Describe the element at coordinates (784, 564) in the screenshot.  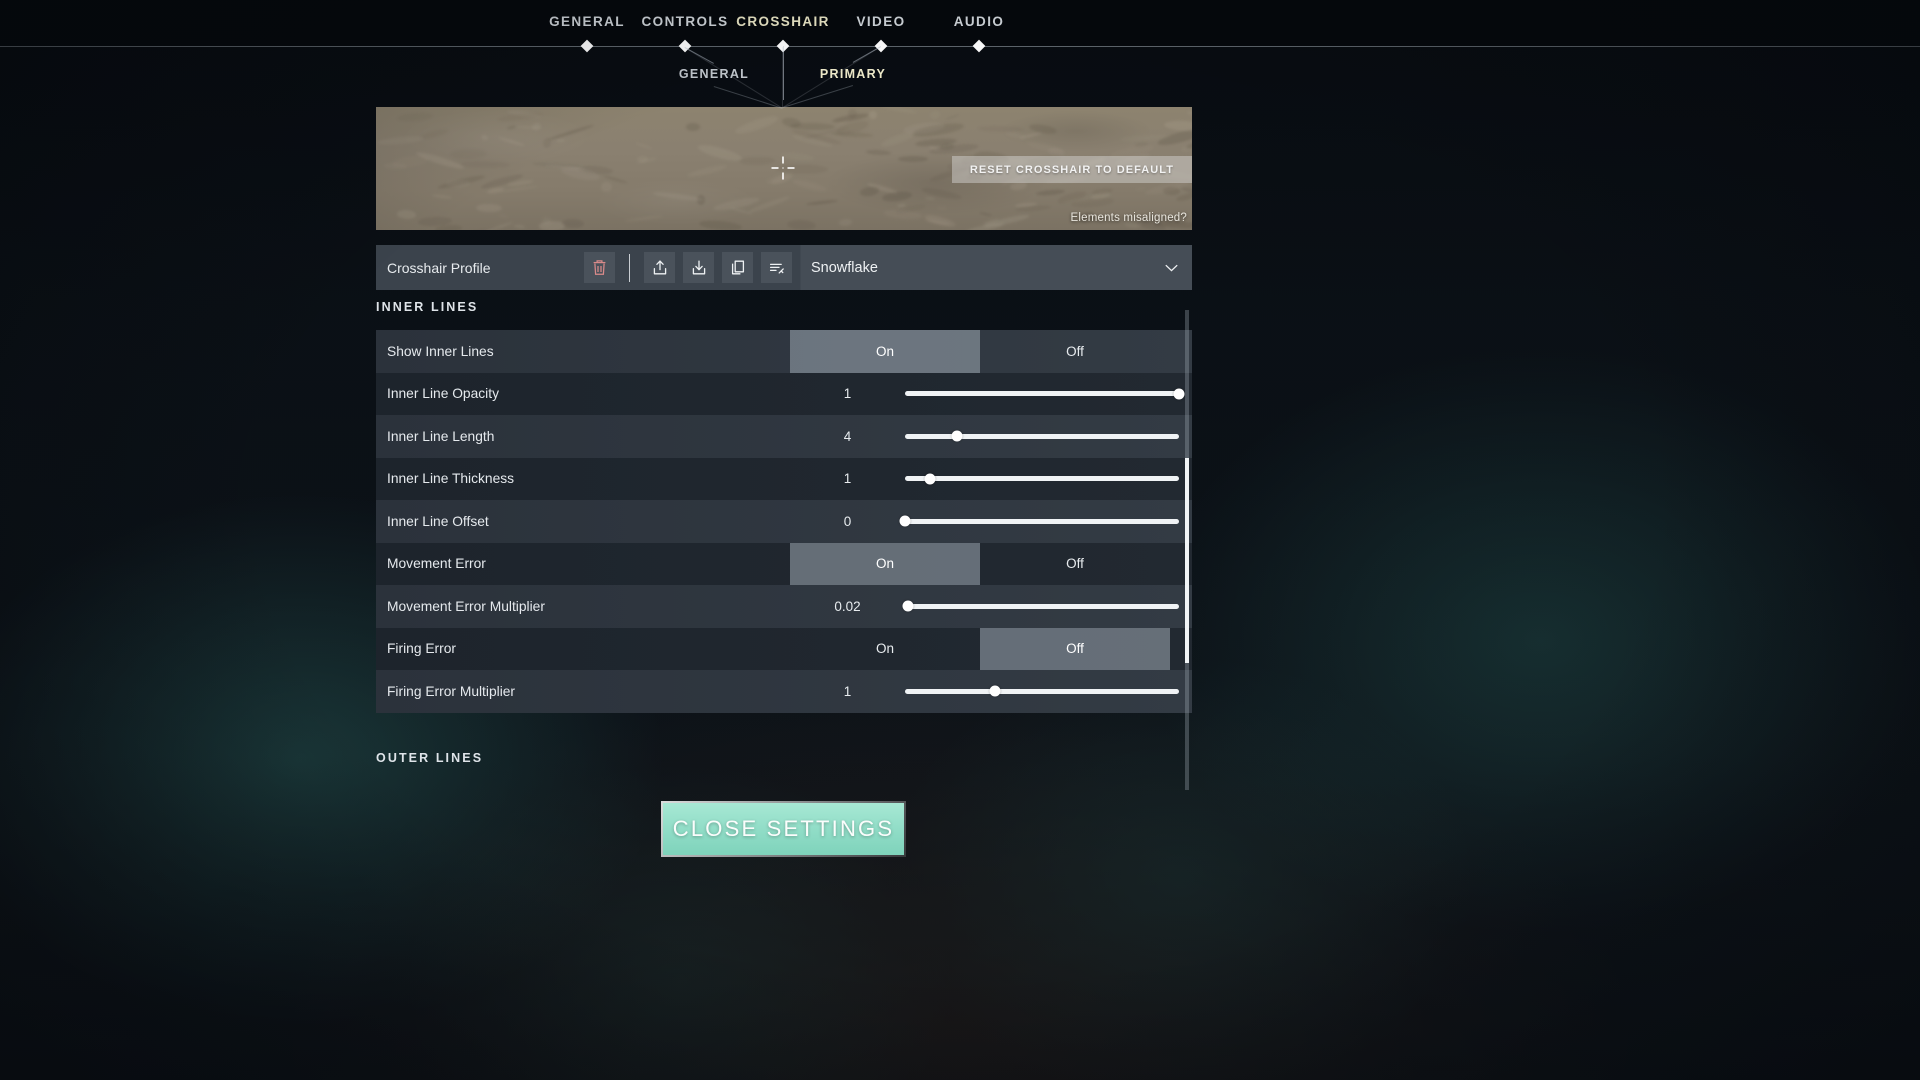
I see `settings-row: Movement Error On Off` at that location.